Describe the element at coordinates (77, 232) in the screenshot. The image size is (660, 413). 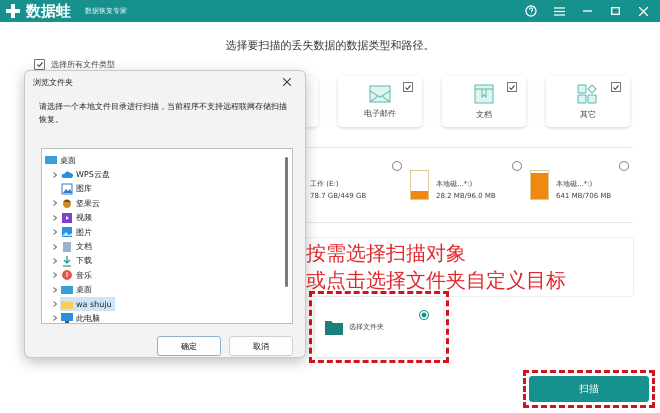
I see `tree-item: 图片` at that location.